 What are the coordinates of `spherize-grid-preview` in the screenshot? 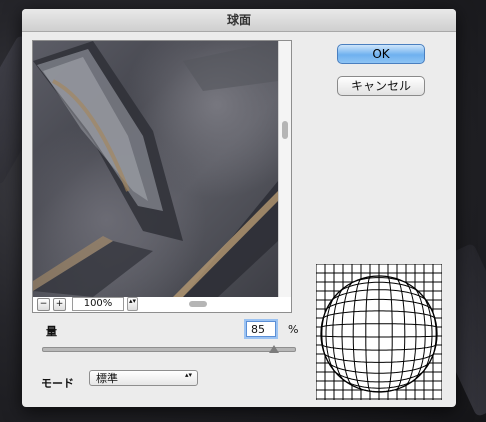 It's located at (379, 331).